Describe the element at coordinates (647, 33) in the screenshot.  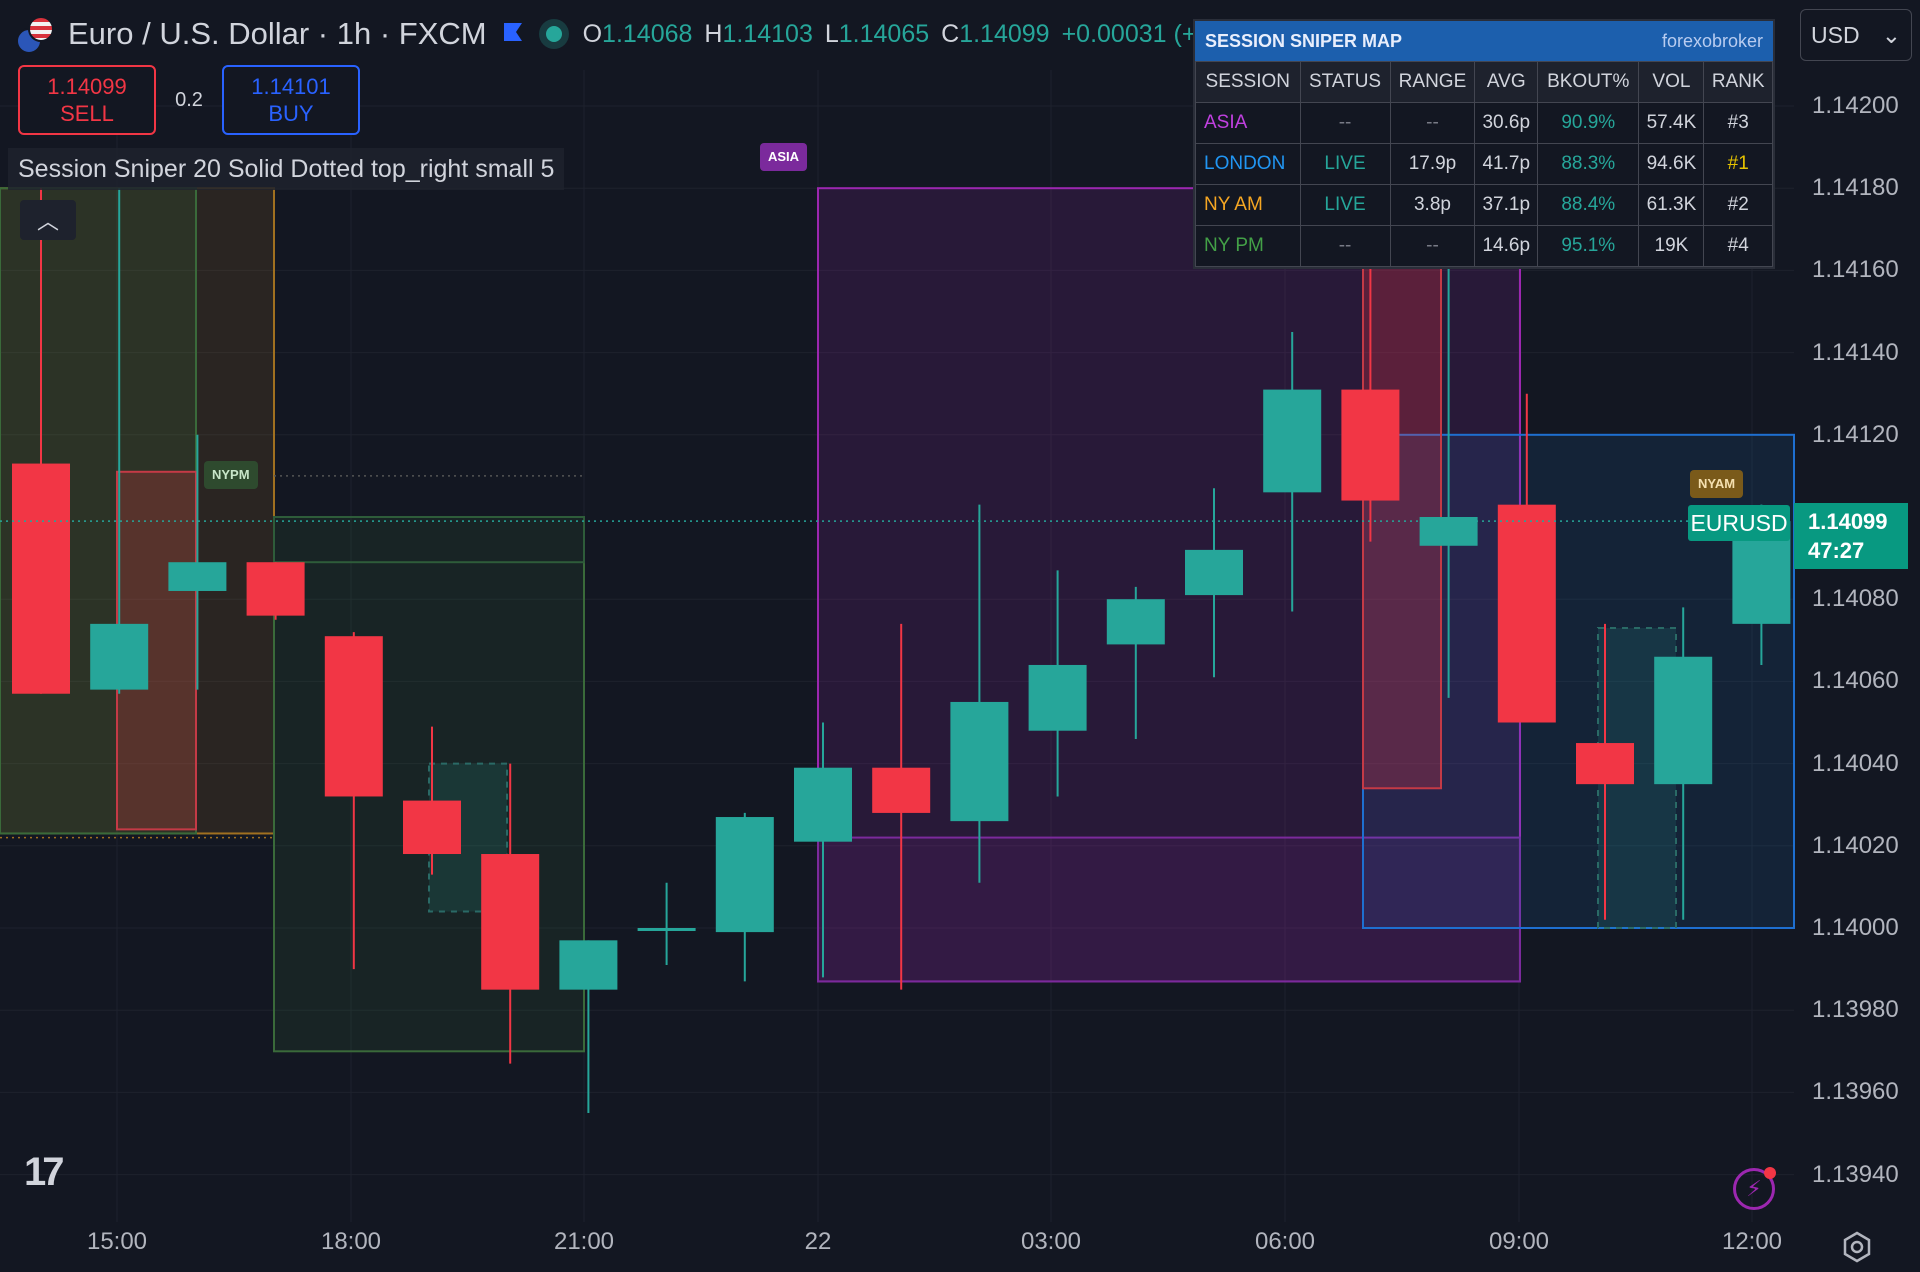
I see `open-value: 1.14068` at that location.